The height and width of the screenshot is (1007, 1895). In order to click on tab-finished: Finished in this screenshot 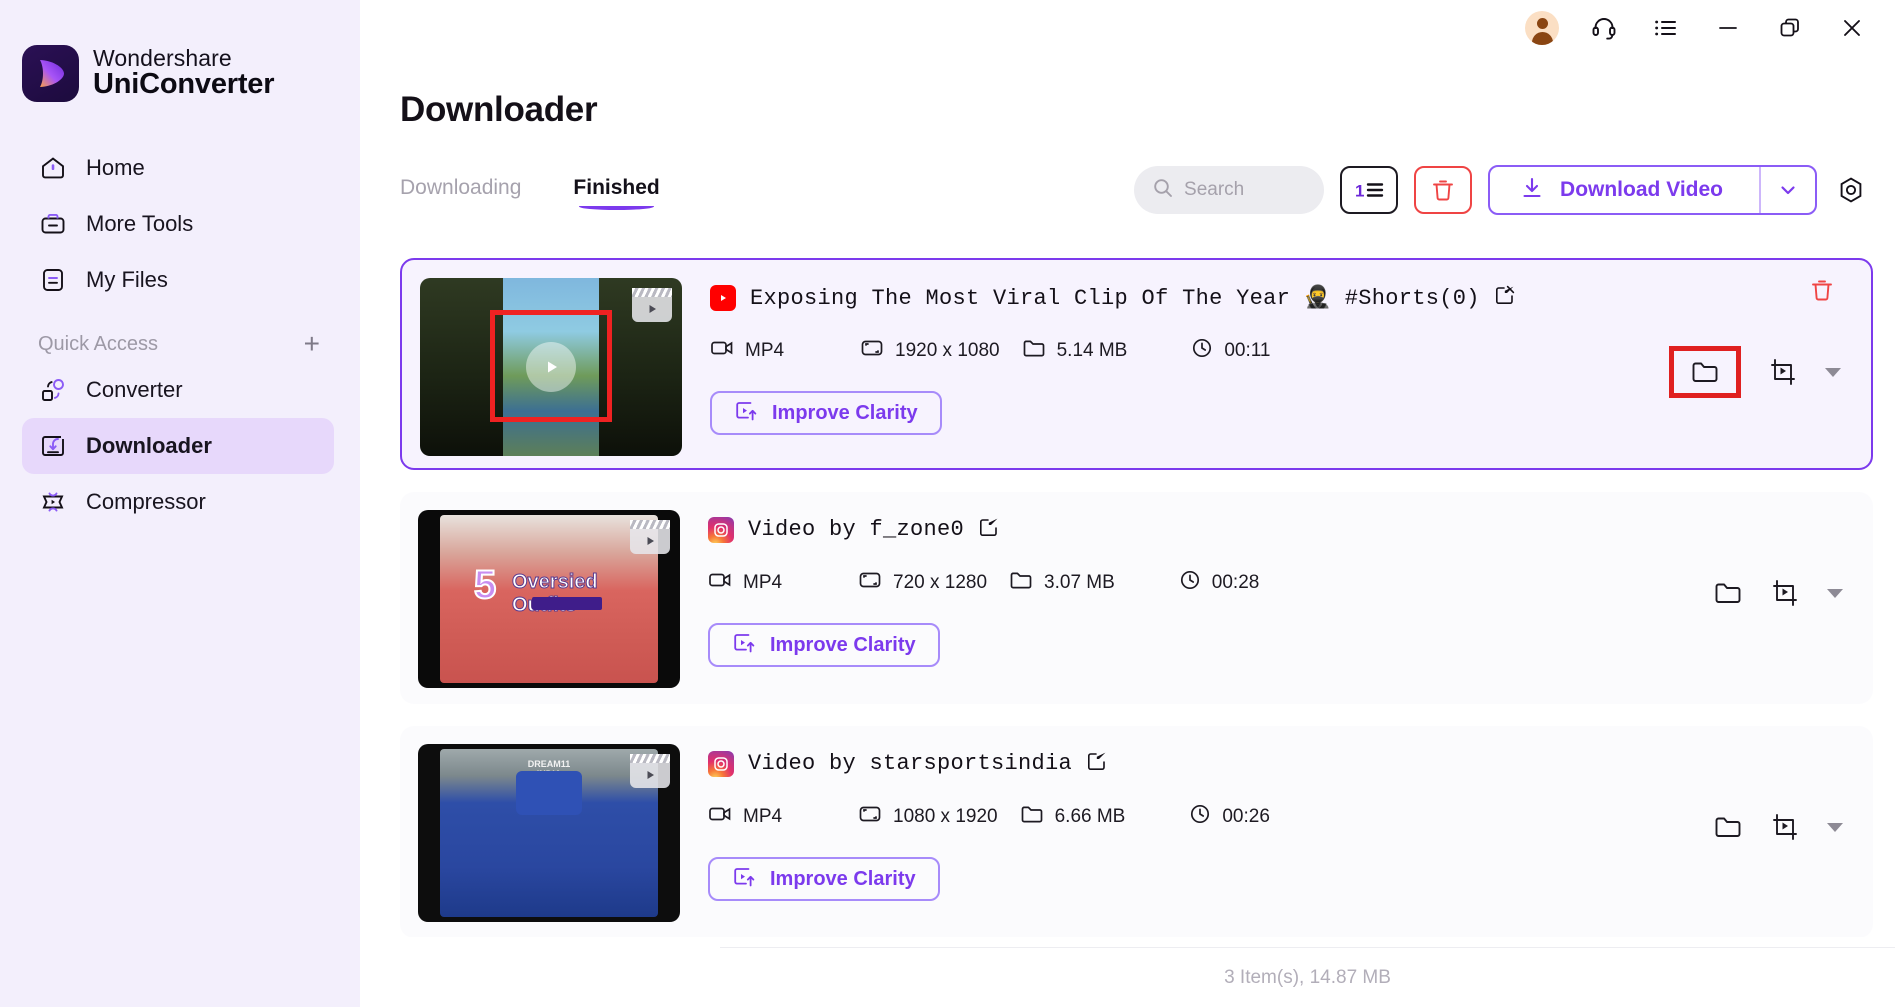, I will do `click(616, 193)`.